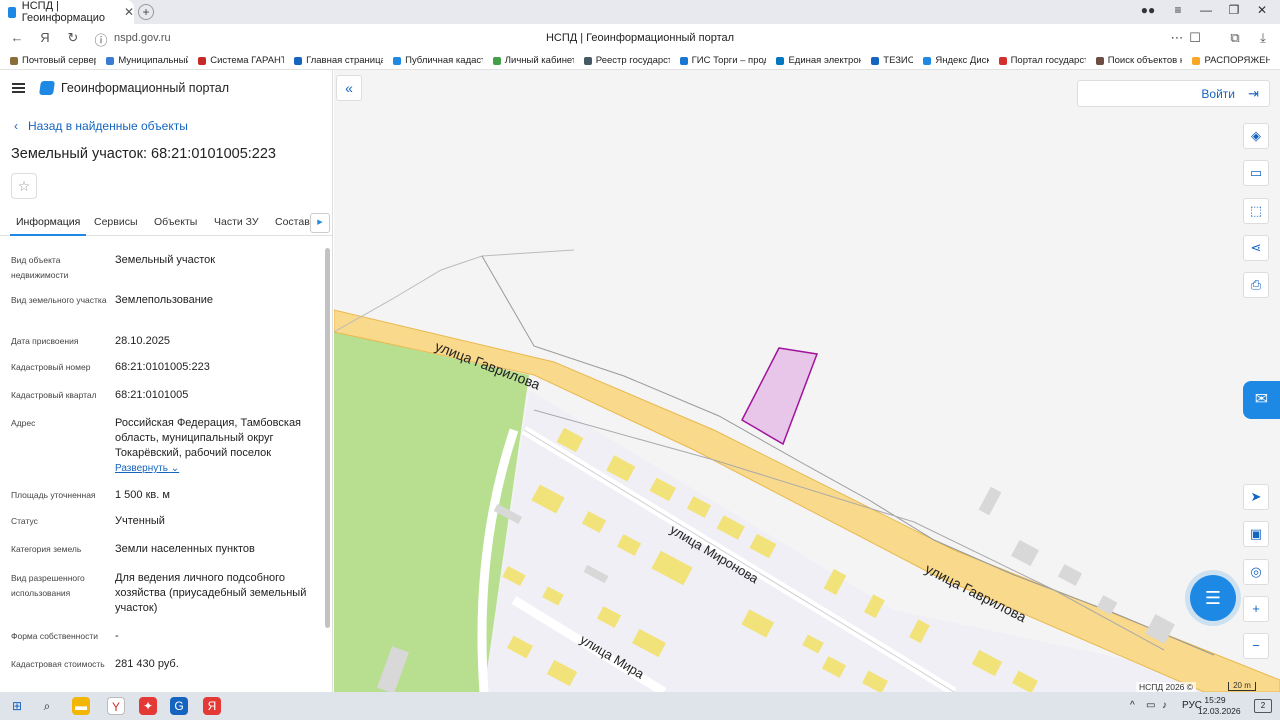 This screenshot has width=1280, height=720. Describe the element at coordinates (116, 706) in the screenshot. I see `yandex-browser-icon: Y` at that location.